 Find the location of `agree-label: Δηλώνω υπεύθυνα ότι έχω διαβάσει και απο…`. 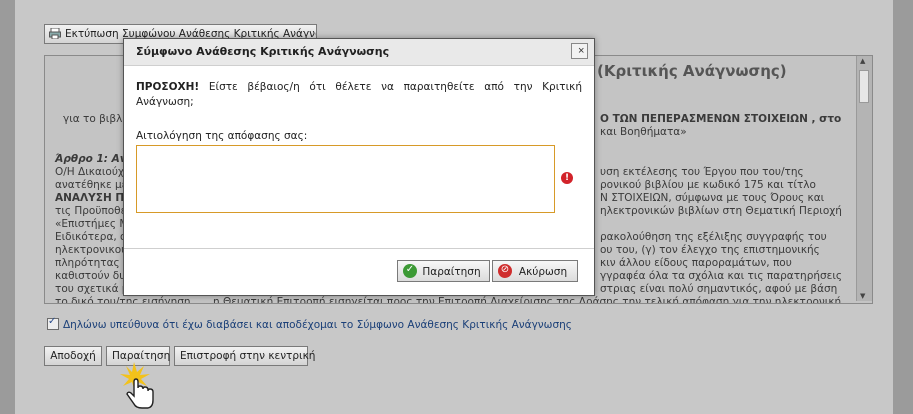

agree-label: Δηλώνω υπεύθυνα ότι έχω διαβάσει και απο… is located at coordinates (317, 325).